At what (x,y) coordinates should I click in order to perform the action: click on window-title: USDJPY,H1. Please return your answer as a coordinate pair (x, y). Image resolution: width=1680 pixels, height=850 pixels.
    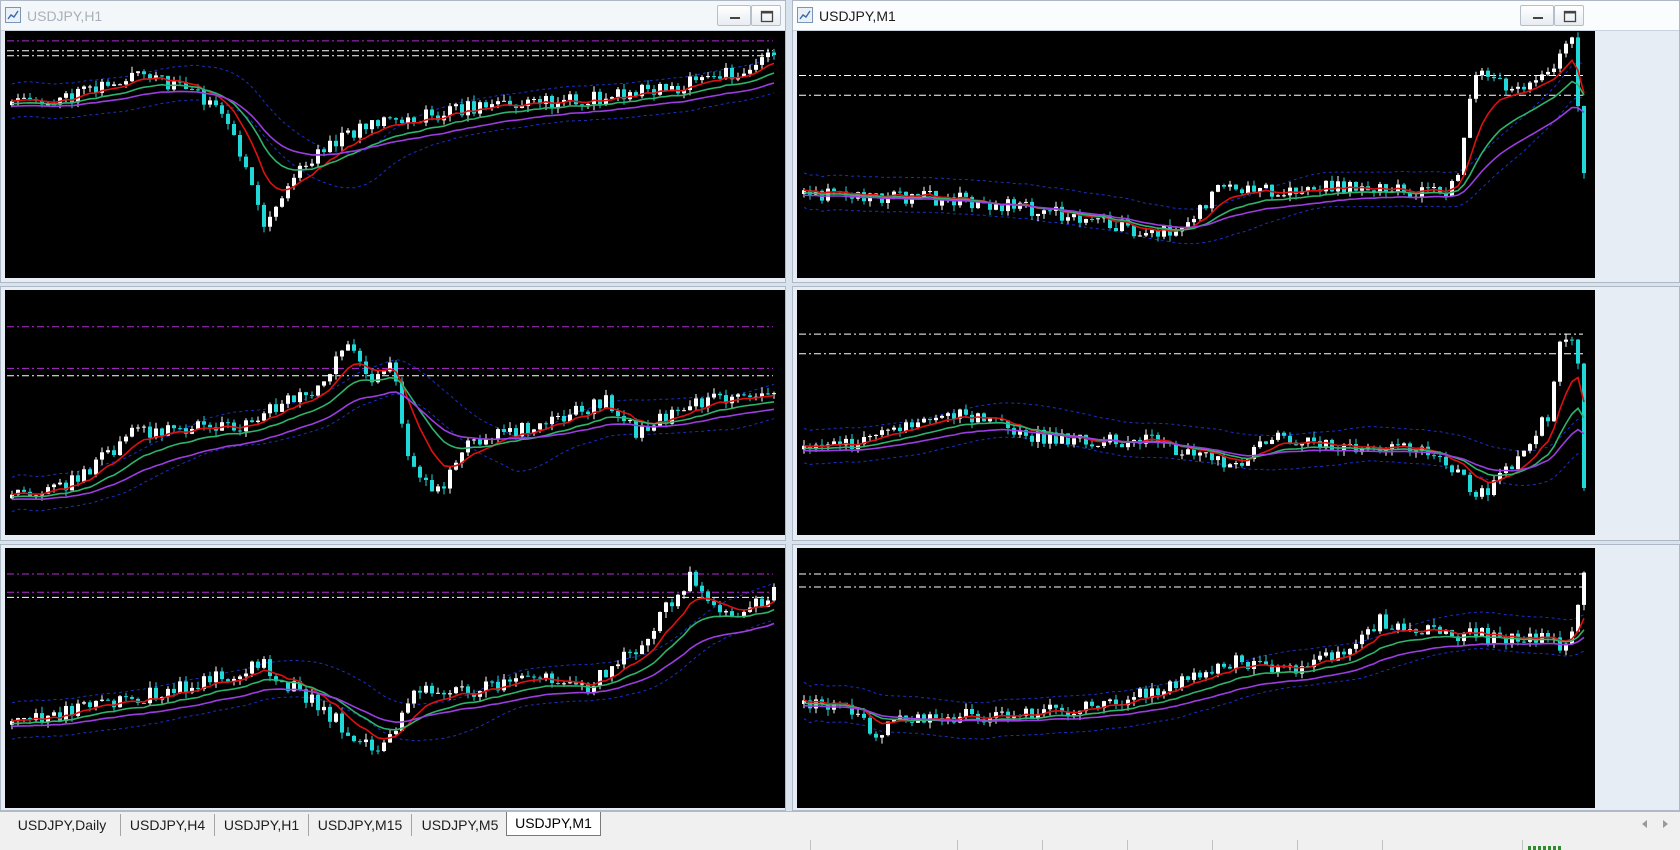
    Looking at the image, I should click on (65, 16).